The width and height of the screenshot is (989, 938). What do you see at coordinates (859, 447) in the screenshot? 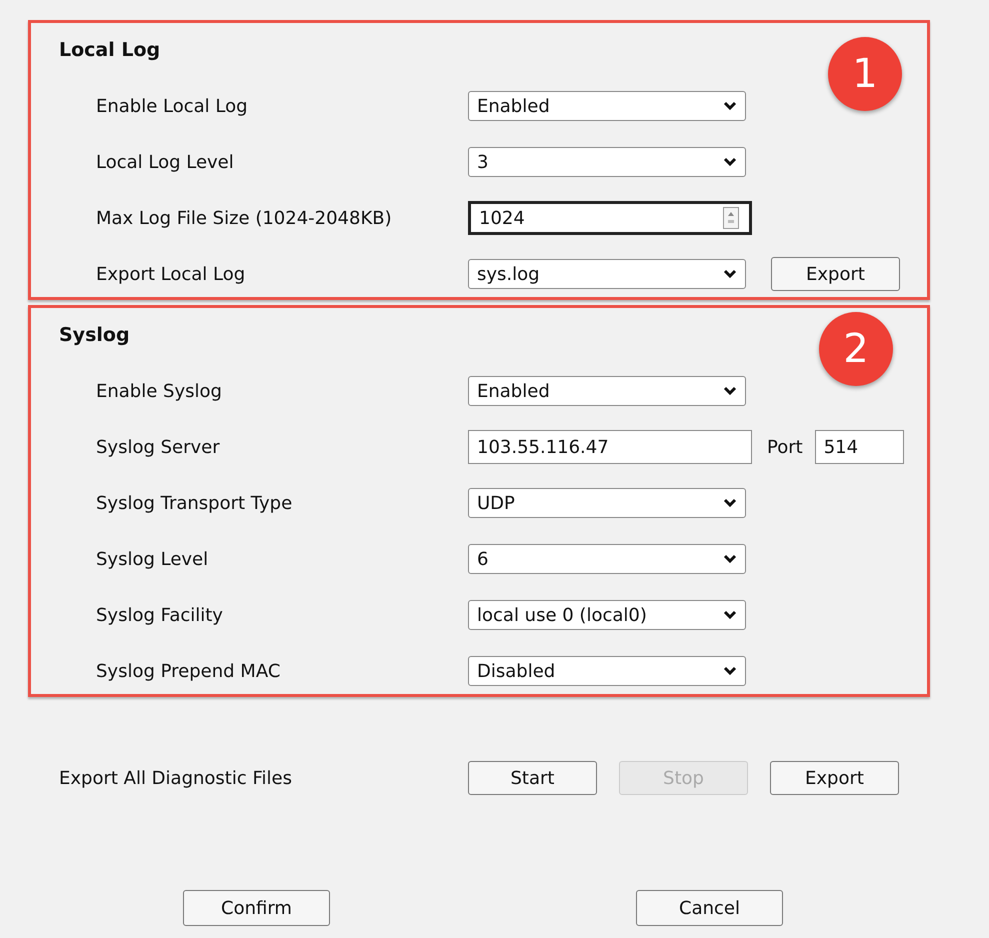
I see `port-input: 514` at bounding box center [859, 447].